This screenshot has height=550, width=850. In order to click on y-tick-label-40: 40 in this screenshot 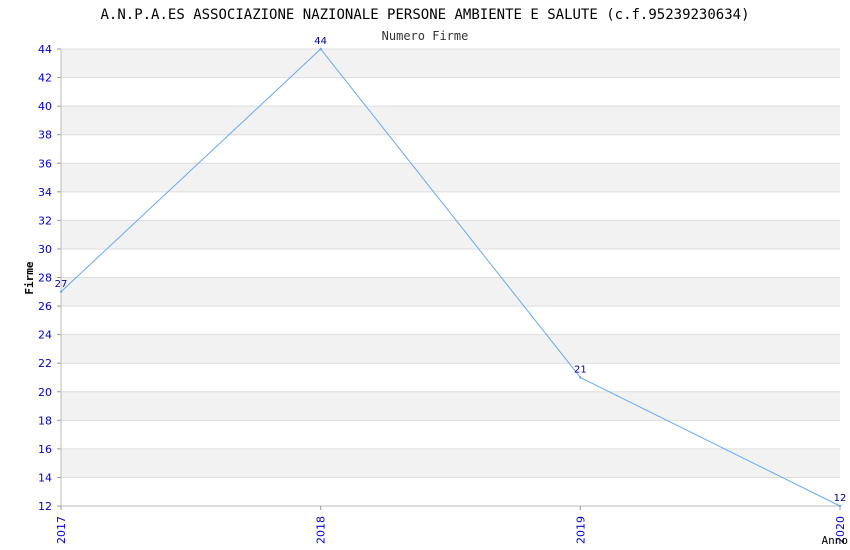, I will do `click(45, 106)`.